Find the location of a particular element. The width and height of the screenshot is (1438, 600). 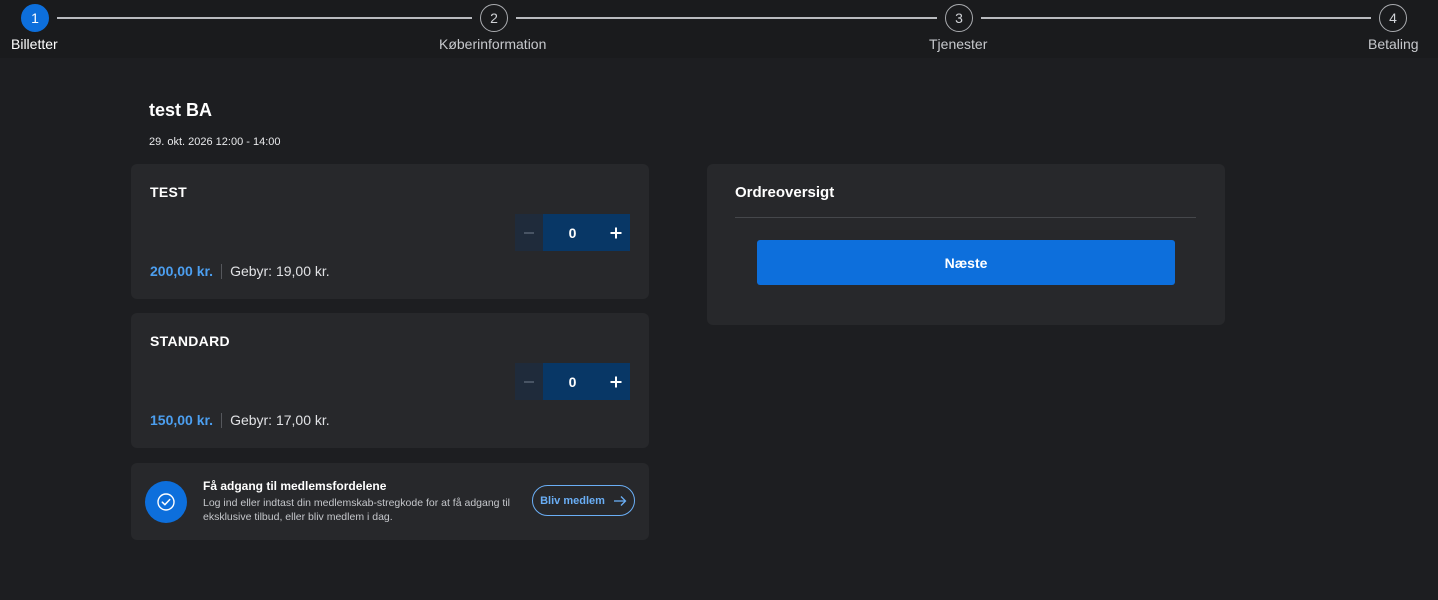

ticket-fee: Gebyr: 19,00 kr. is located at coordinates (280, 271).